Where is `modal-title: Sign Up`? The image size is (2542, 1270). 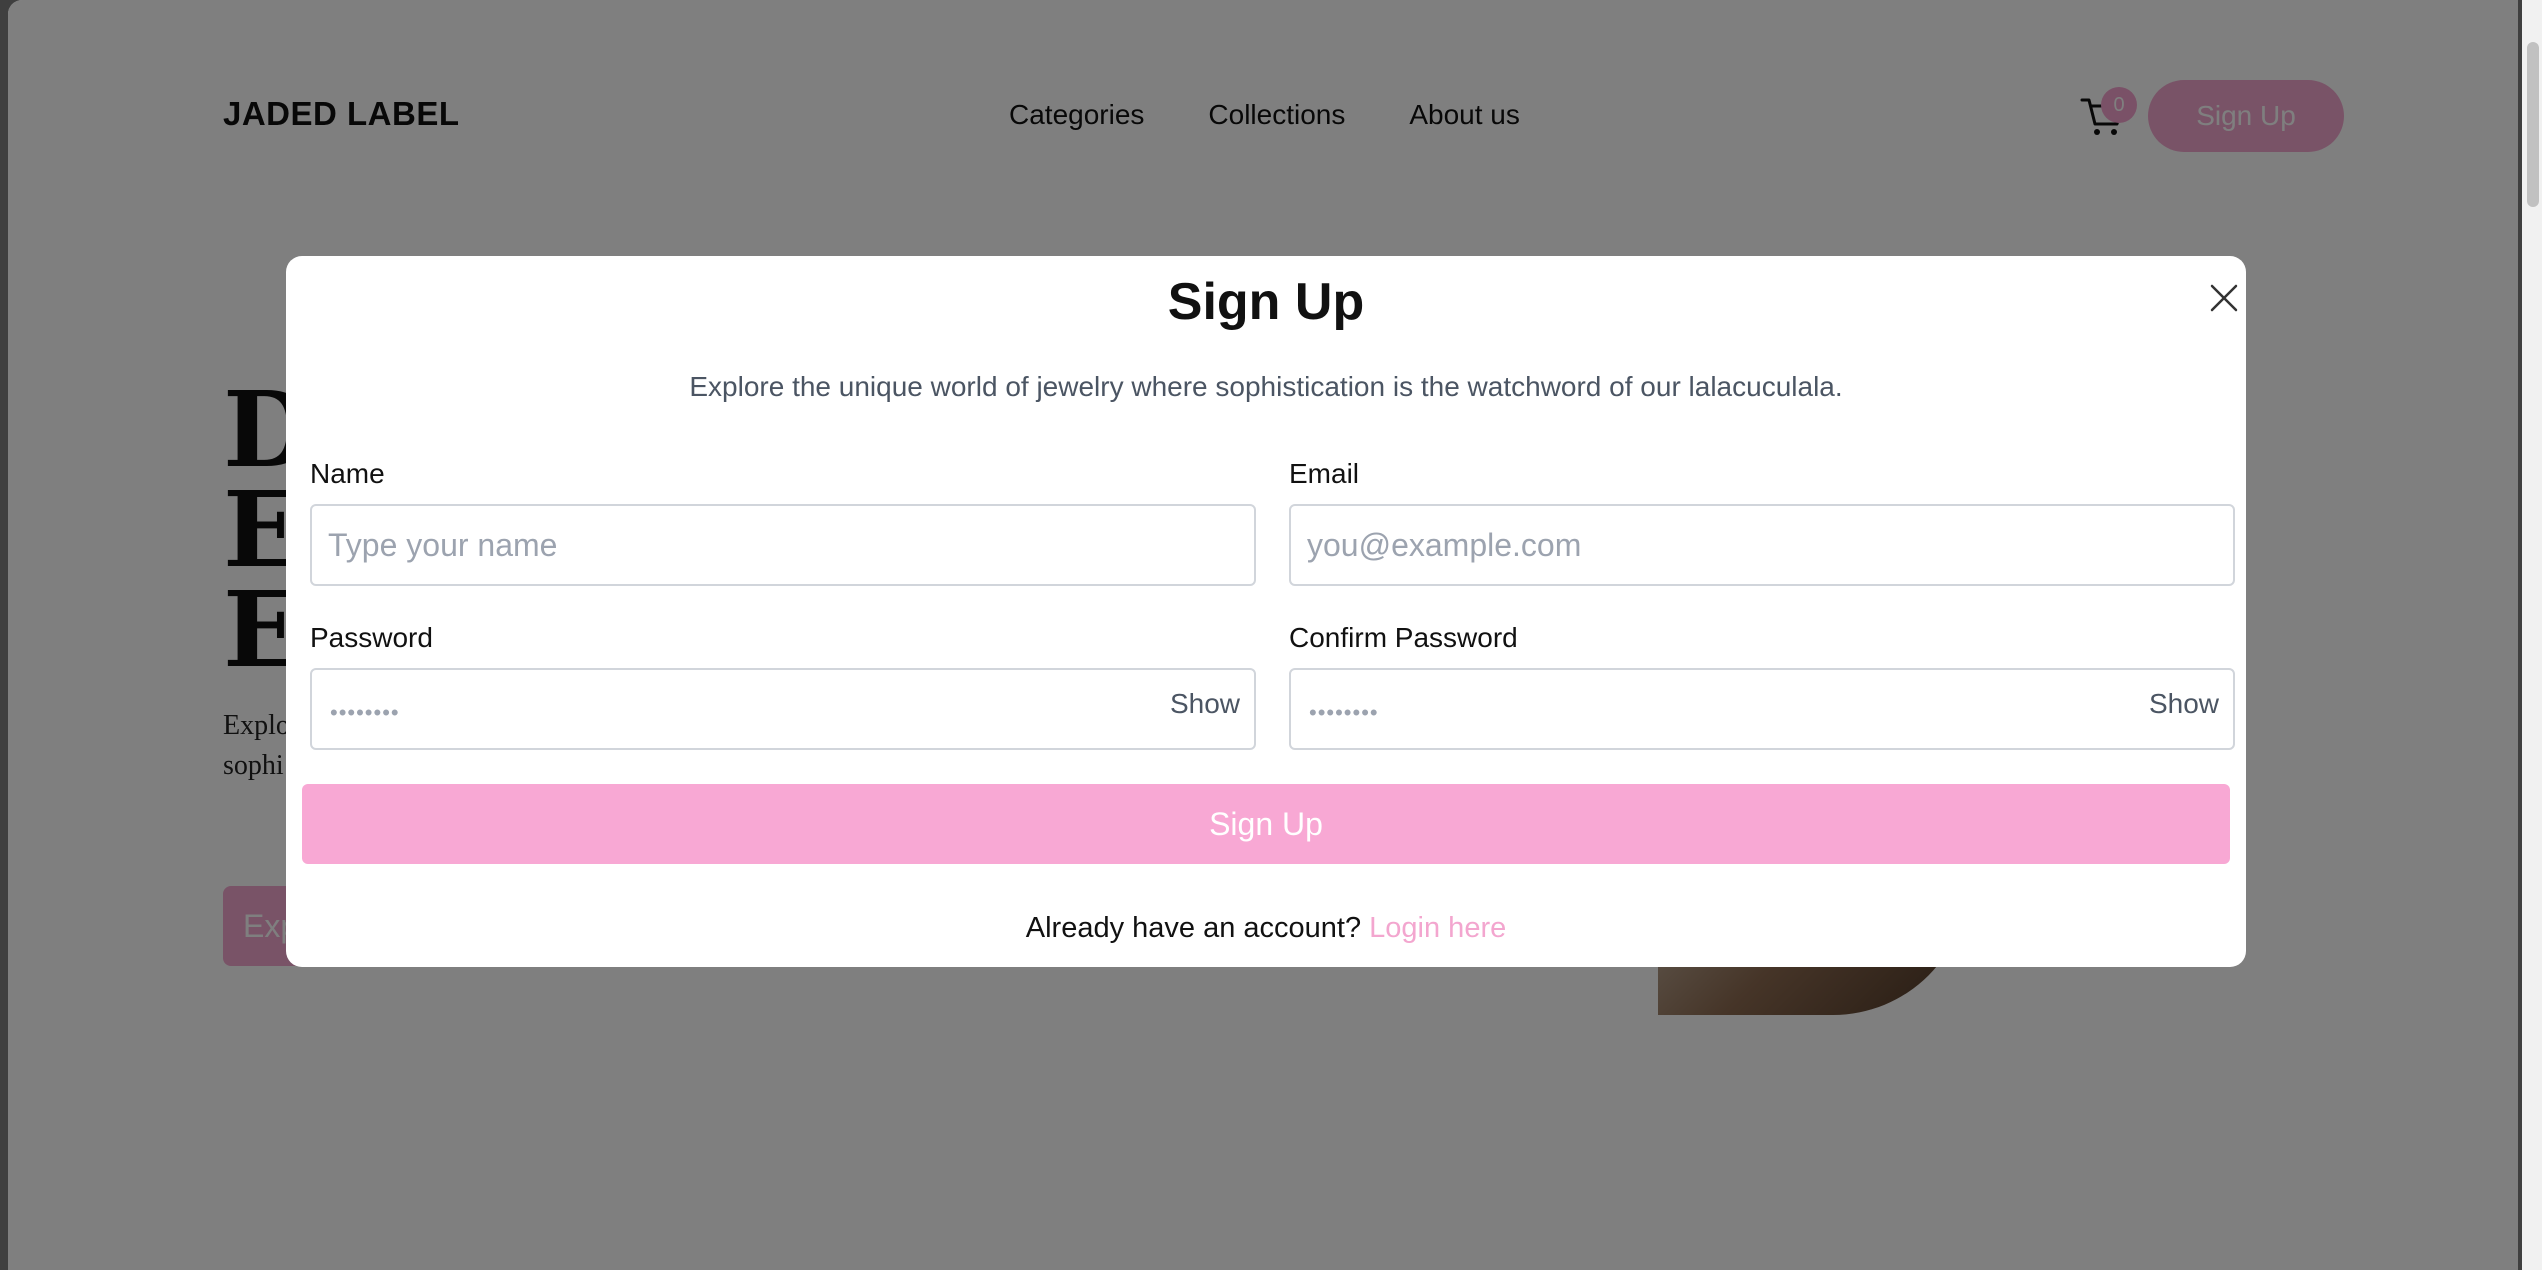 modal-title: Sign Up is located at coordinates (1266, 302).